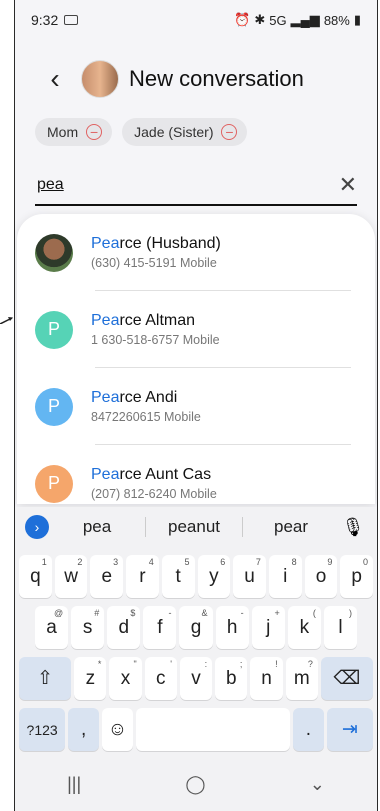 This screenshot has height=811, width=380. Describe the element at coordinates (185, 132) in the screenshot. I see `recipient-chip-jade: Jade (Sister) −` at that location.